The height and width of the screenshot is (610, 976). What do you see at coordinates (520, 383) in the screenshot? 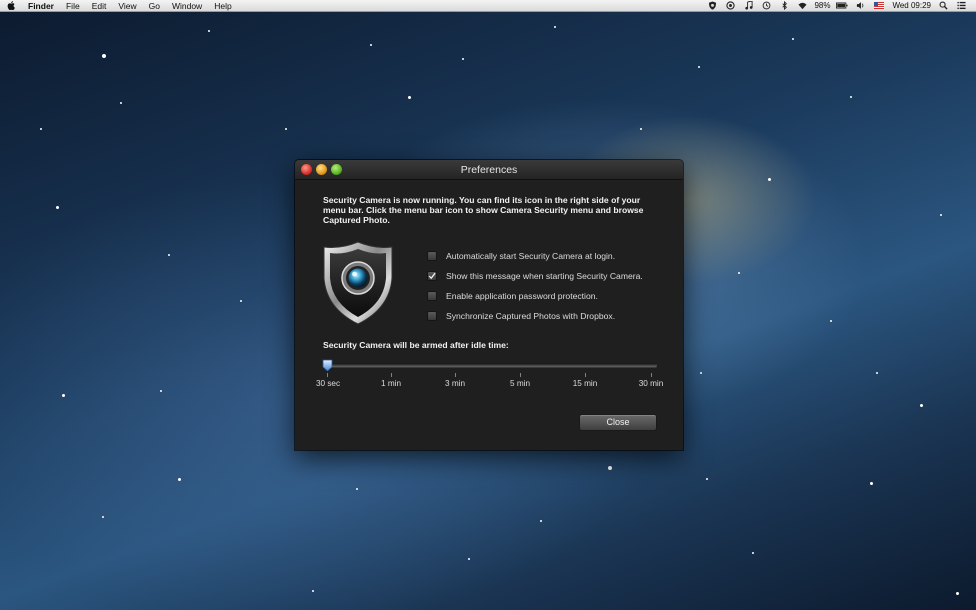
I see `slider-tick-label: 5 min` at bounding box center [520, 383].